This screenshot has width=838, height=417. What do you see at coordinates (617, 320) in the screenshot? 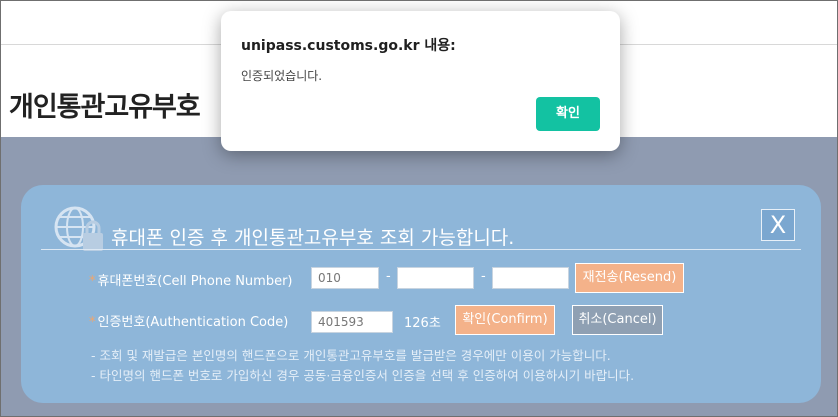
I see `cancel-button: 취소(Cancel)` at bounding box center [617, 320].